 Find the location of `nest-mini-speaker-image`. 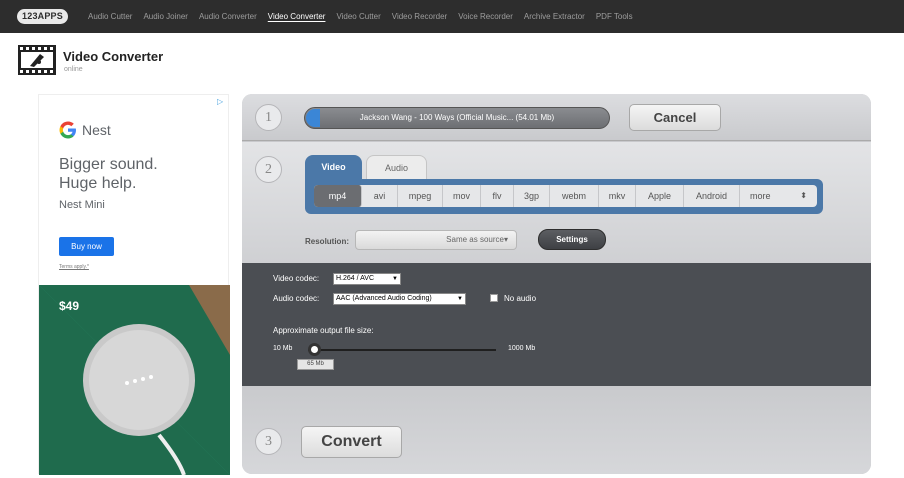

nest-mini-speaker-image is located at coordinates (134, 380).